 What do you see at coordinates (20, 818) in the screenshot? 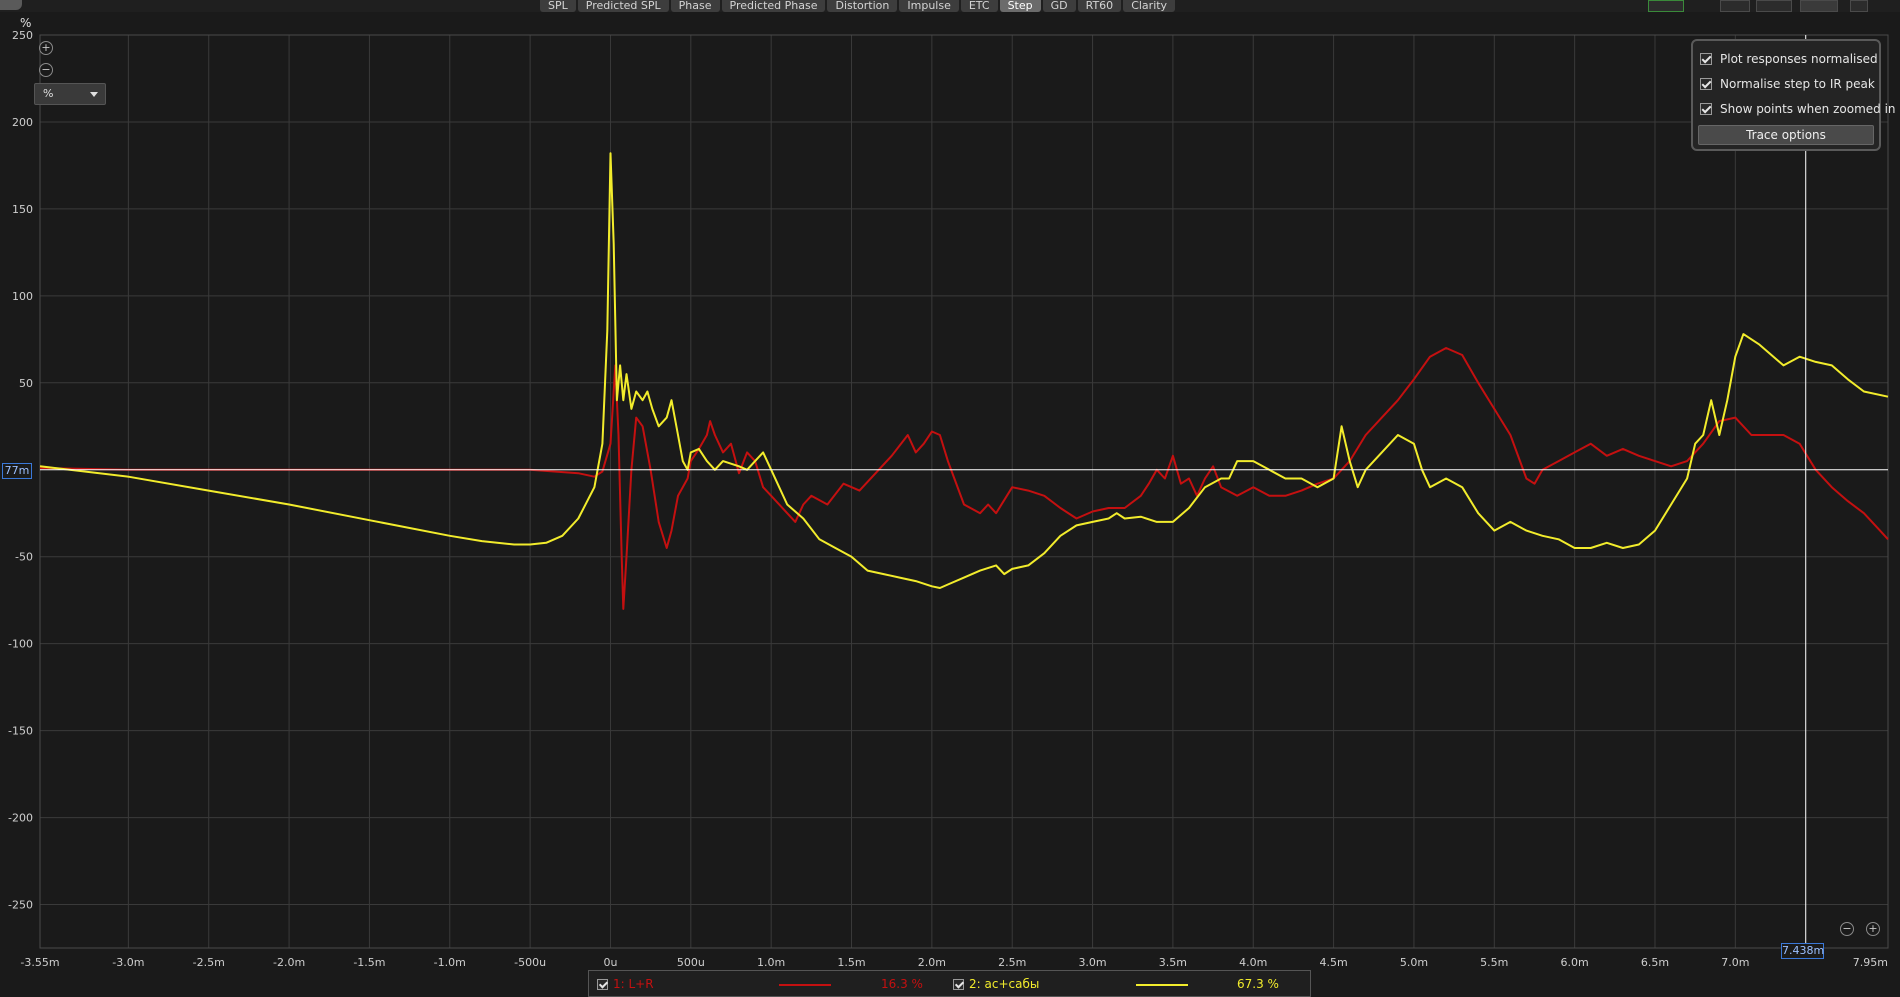
I see `y-tick-label: -200` at bounding box center [20, 818].